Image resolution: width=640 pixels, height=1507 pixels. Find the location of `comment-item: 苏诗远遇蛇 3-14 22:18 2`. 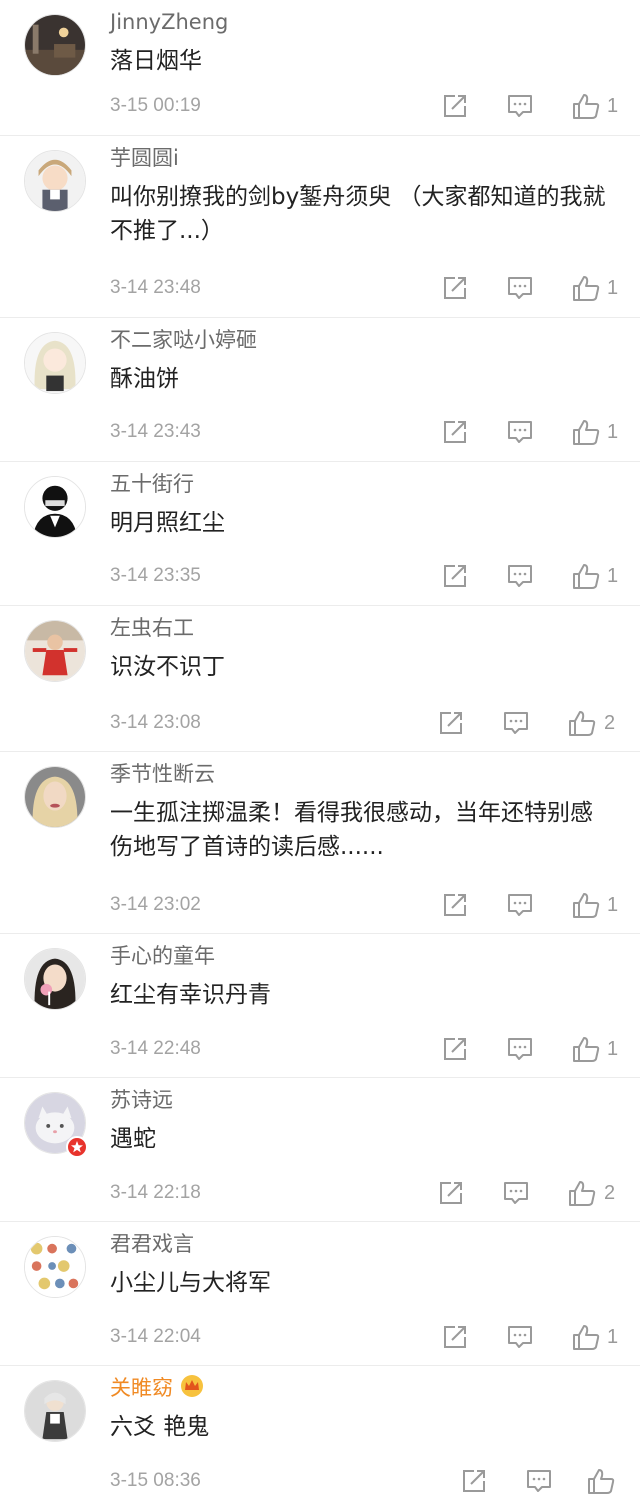

comment-item: 苏诗远遇蛇 3-14 22:18 2 is located at coordinates (320, 1150).